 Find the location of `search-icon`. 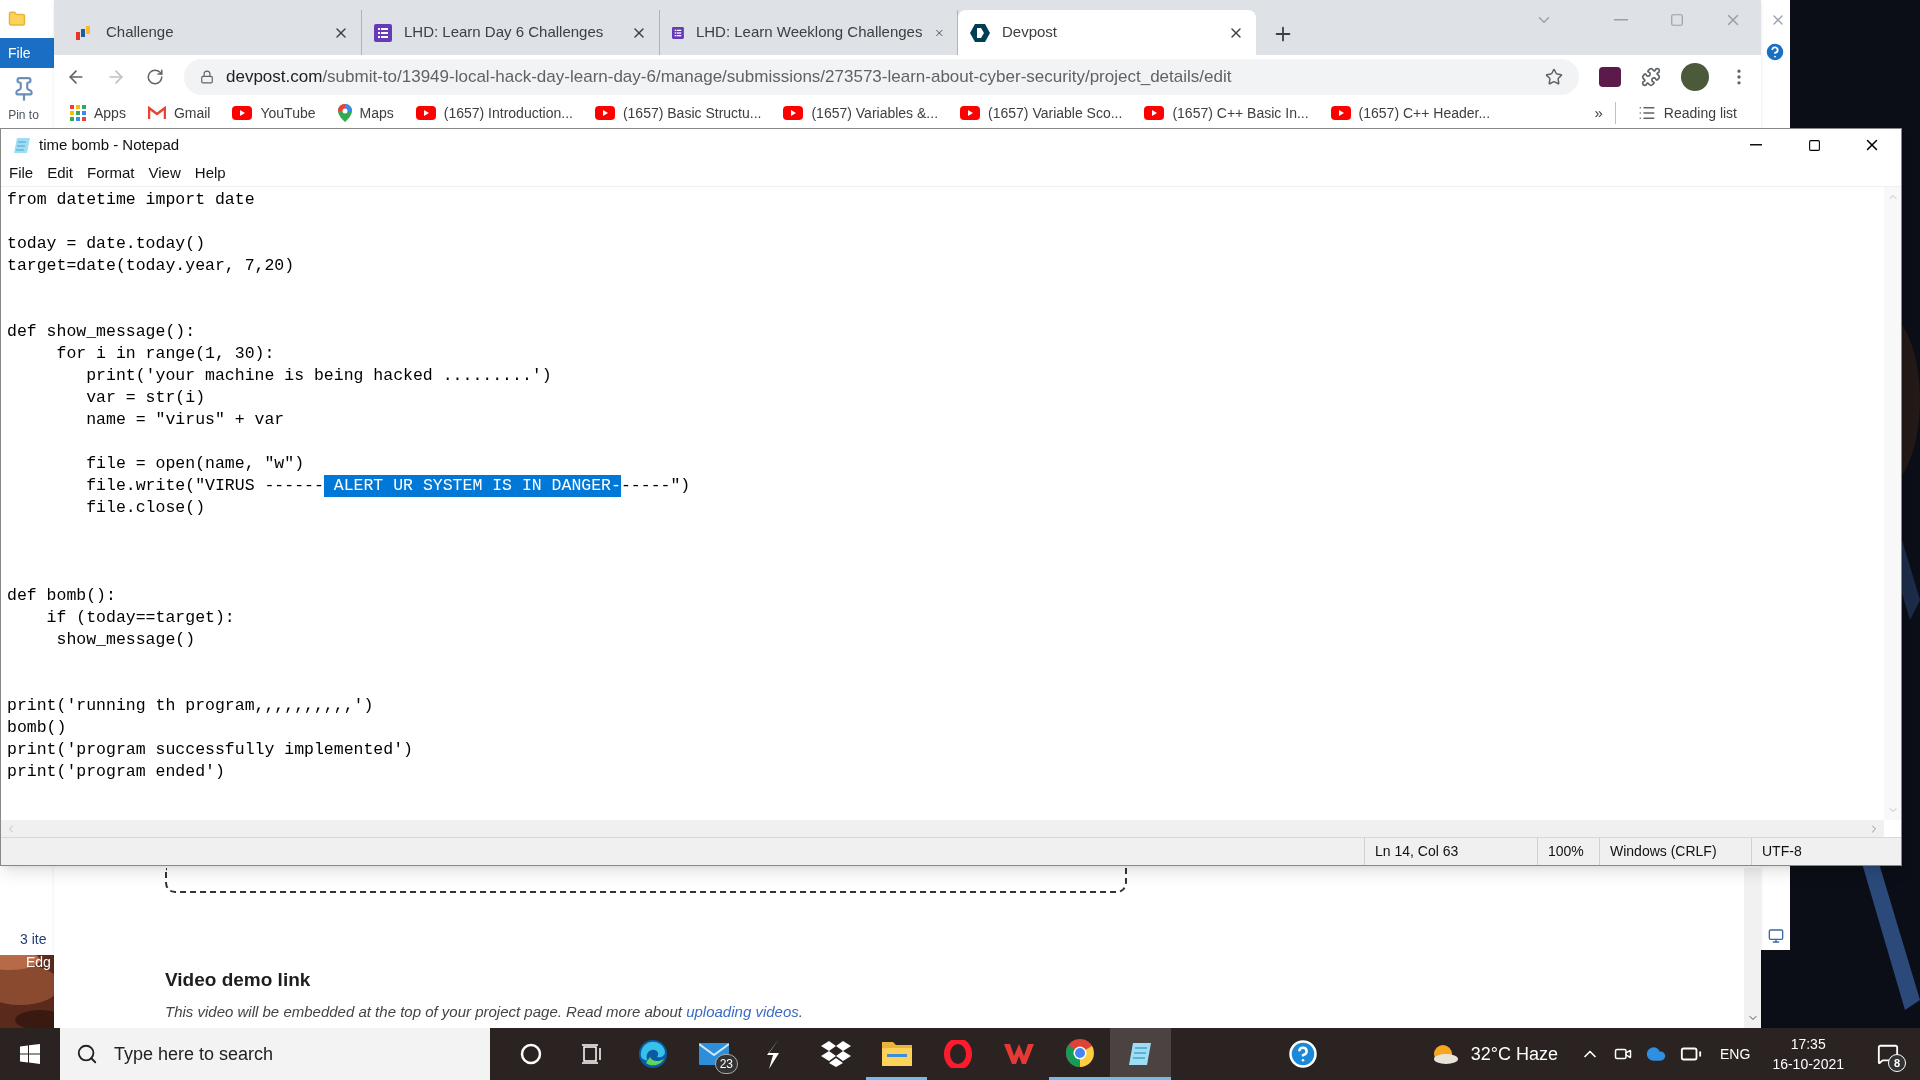

search-icon is located at coordinates (87, 1054).